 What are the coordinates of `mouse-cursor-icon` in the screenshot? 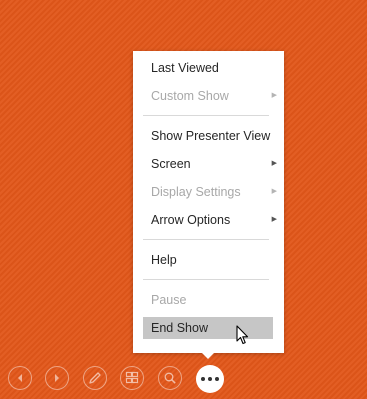 It's located at (242, 335).